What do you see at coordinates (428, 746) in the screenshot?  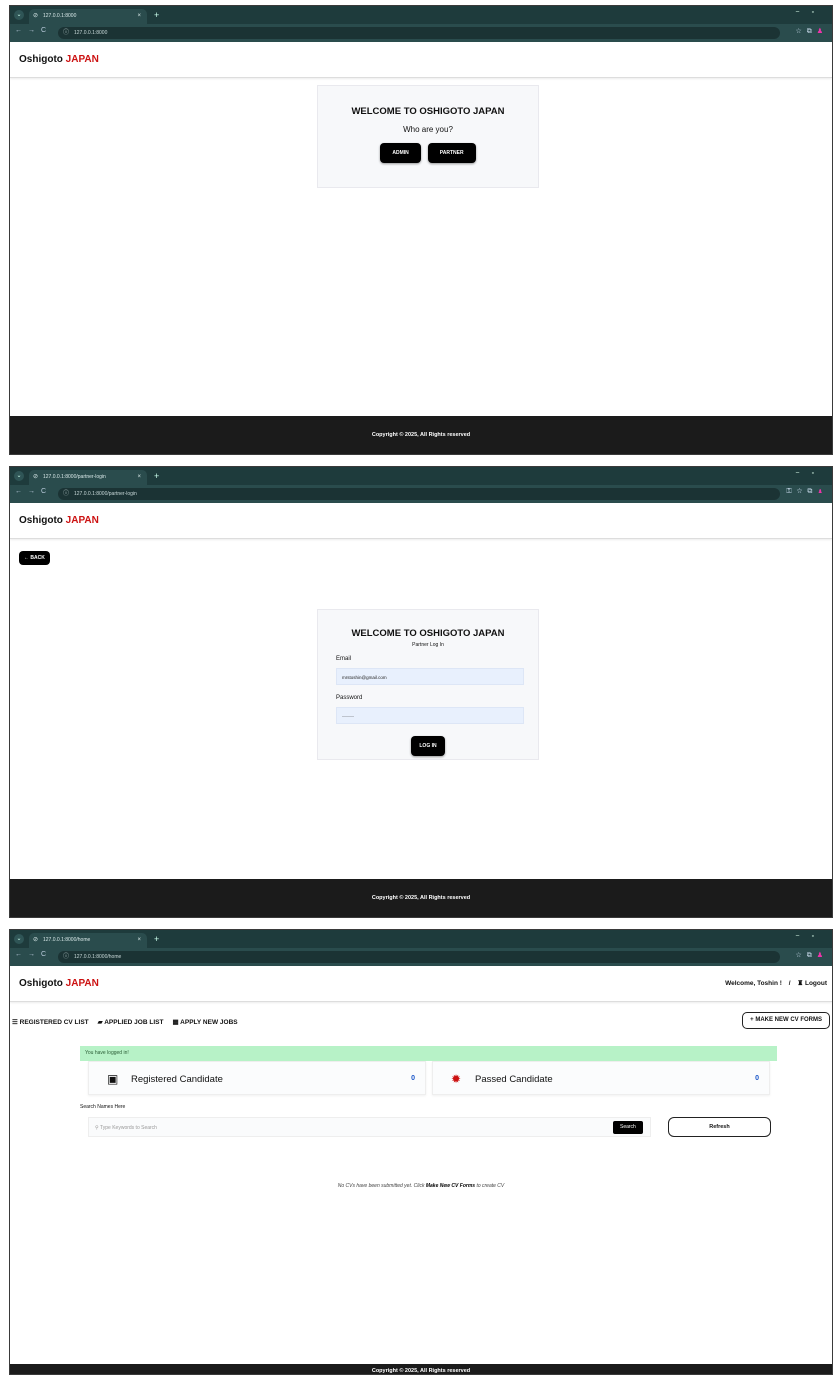 I see `login-button: LOG IN` at bounding box center [428, 746].